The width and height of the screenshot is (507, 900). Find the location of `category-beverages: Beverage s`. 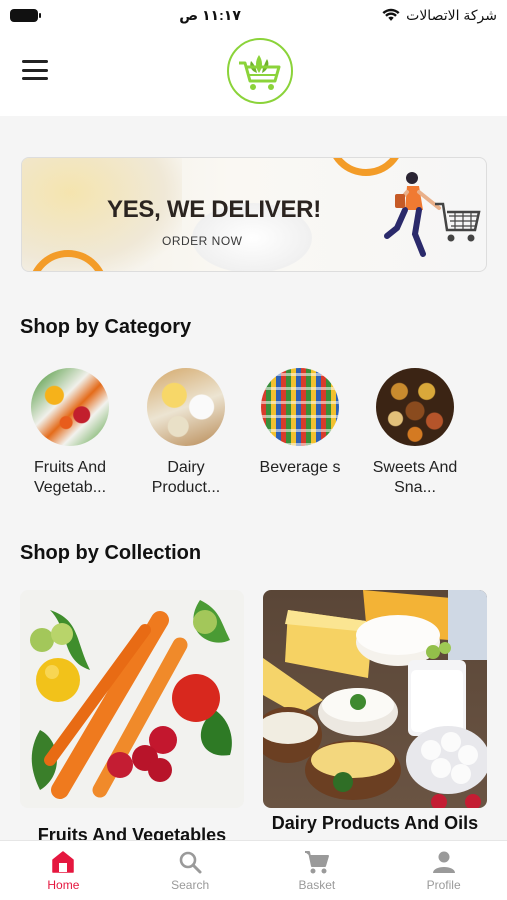

category-beverages: Beverage s is located at coordinates (300, 433).